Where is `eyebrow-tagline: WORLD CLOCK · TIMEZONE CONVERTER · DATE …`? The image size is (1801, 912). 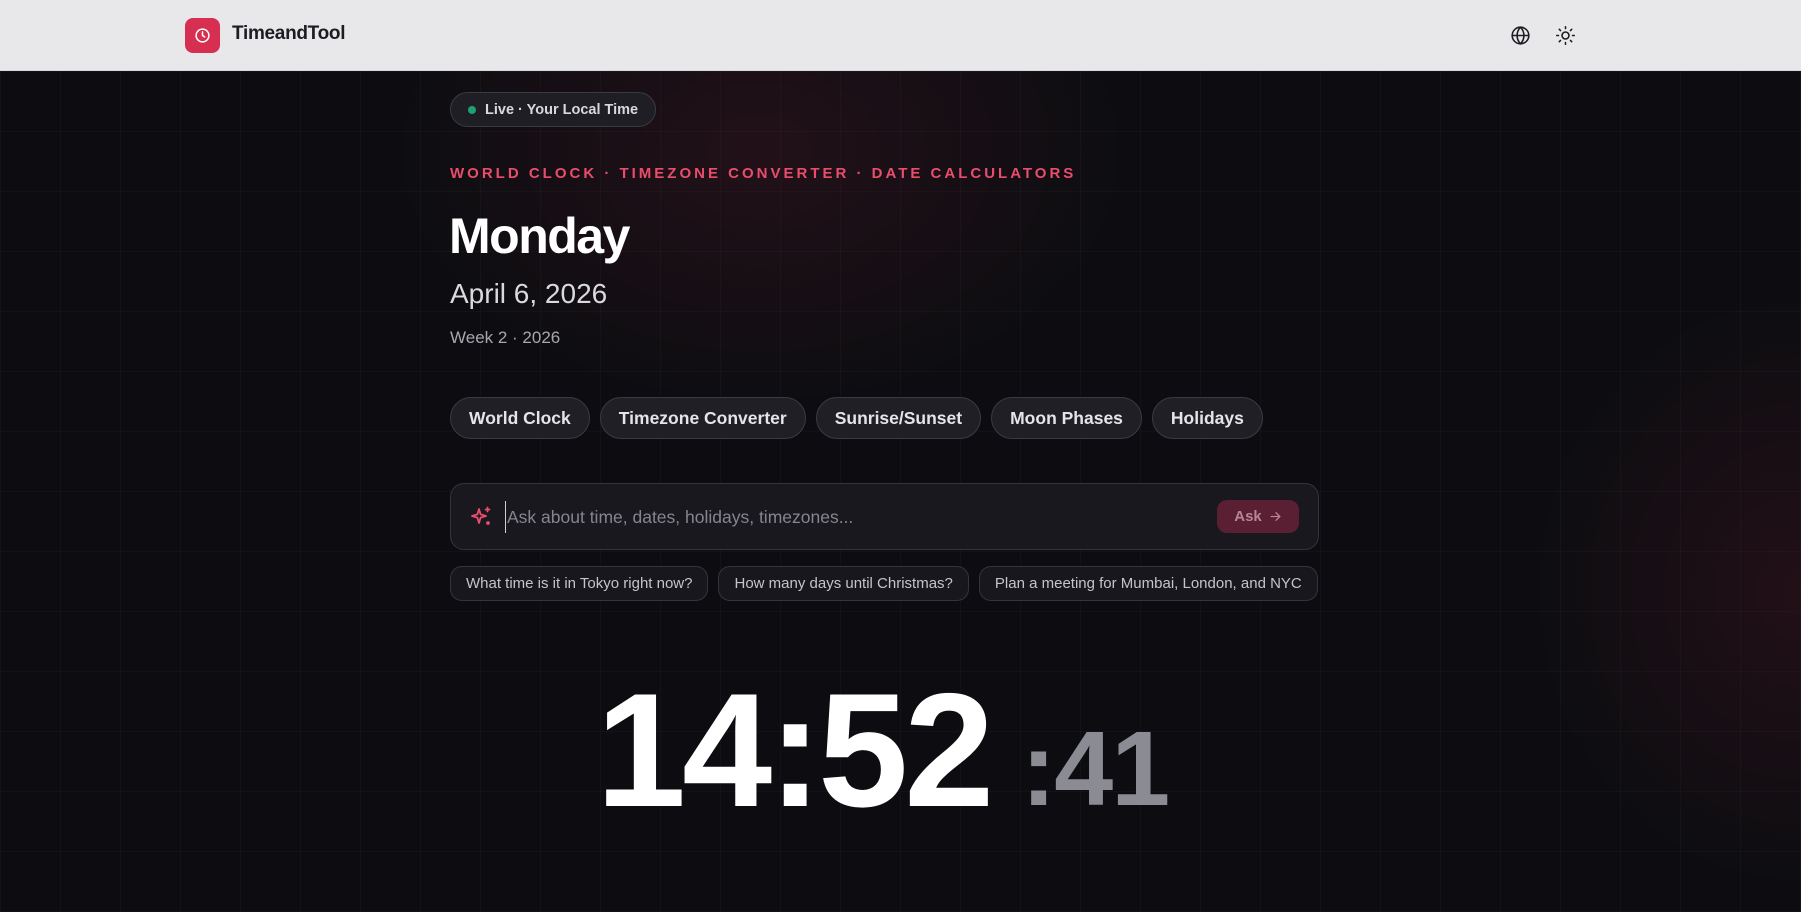 eyebrow-tagline: WORLD CLOCK · TIMEZONE CONVERTER · DATE … is located at coordinates (763, 173).